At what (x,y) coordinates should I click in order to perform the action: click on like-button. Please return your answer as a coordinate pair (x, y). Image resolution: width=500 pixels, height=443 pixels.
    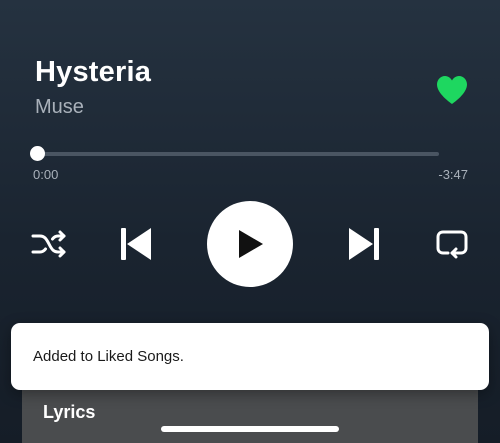
    Looking at the image, I should click on (452, 90).